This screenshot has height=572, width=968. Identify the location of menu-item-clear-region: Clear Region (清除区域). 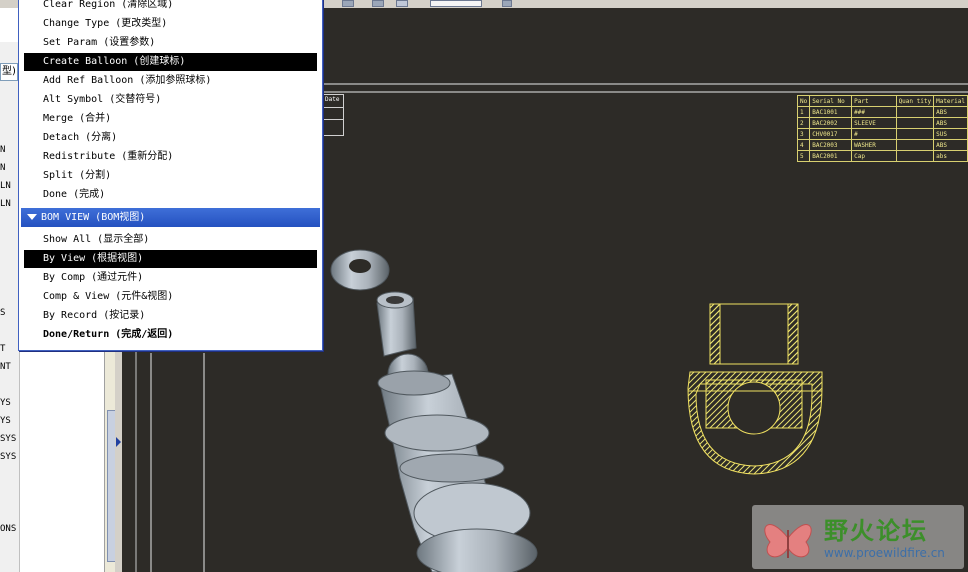
(170, 7).